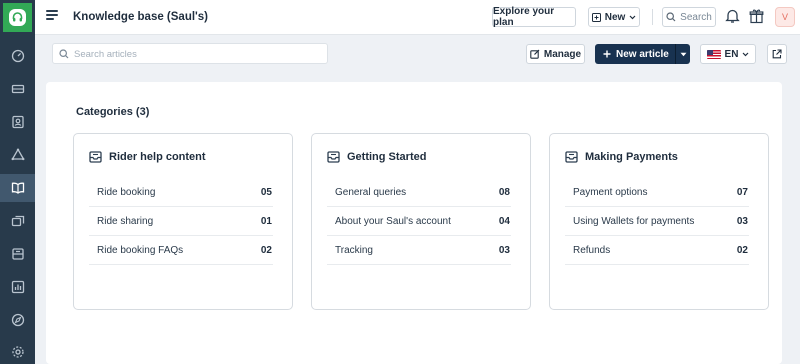 This screenshot has height=364, width=800. What do you see at coordinates (52, 16) in the screenshot?
I see `menu-icon` at bounding box center [52, 16].